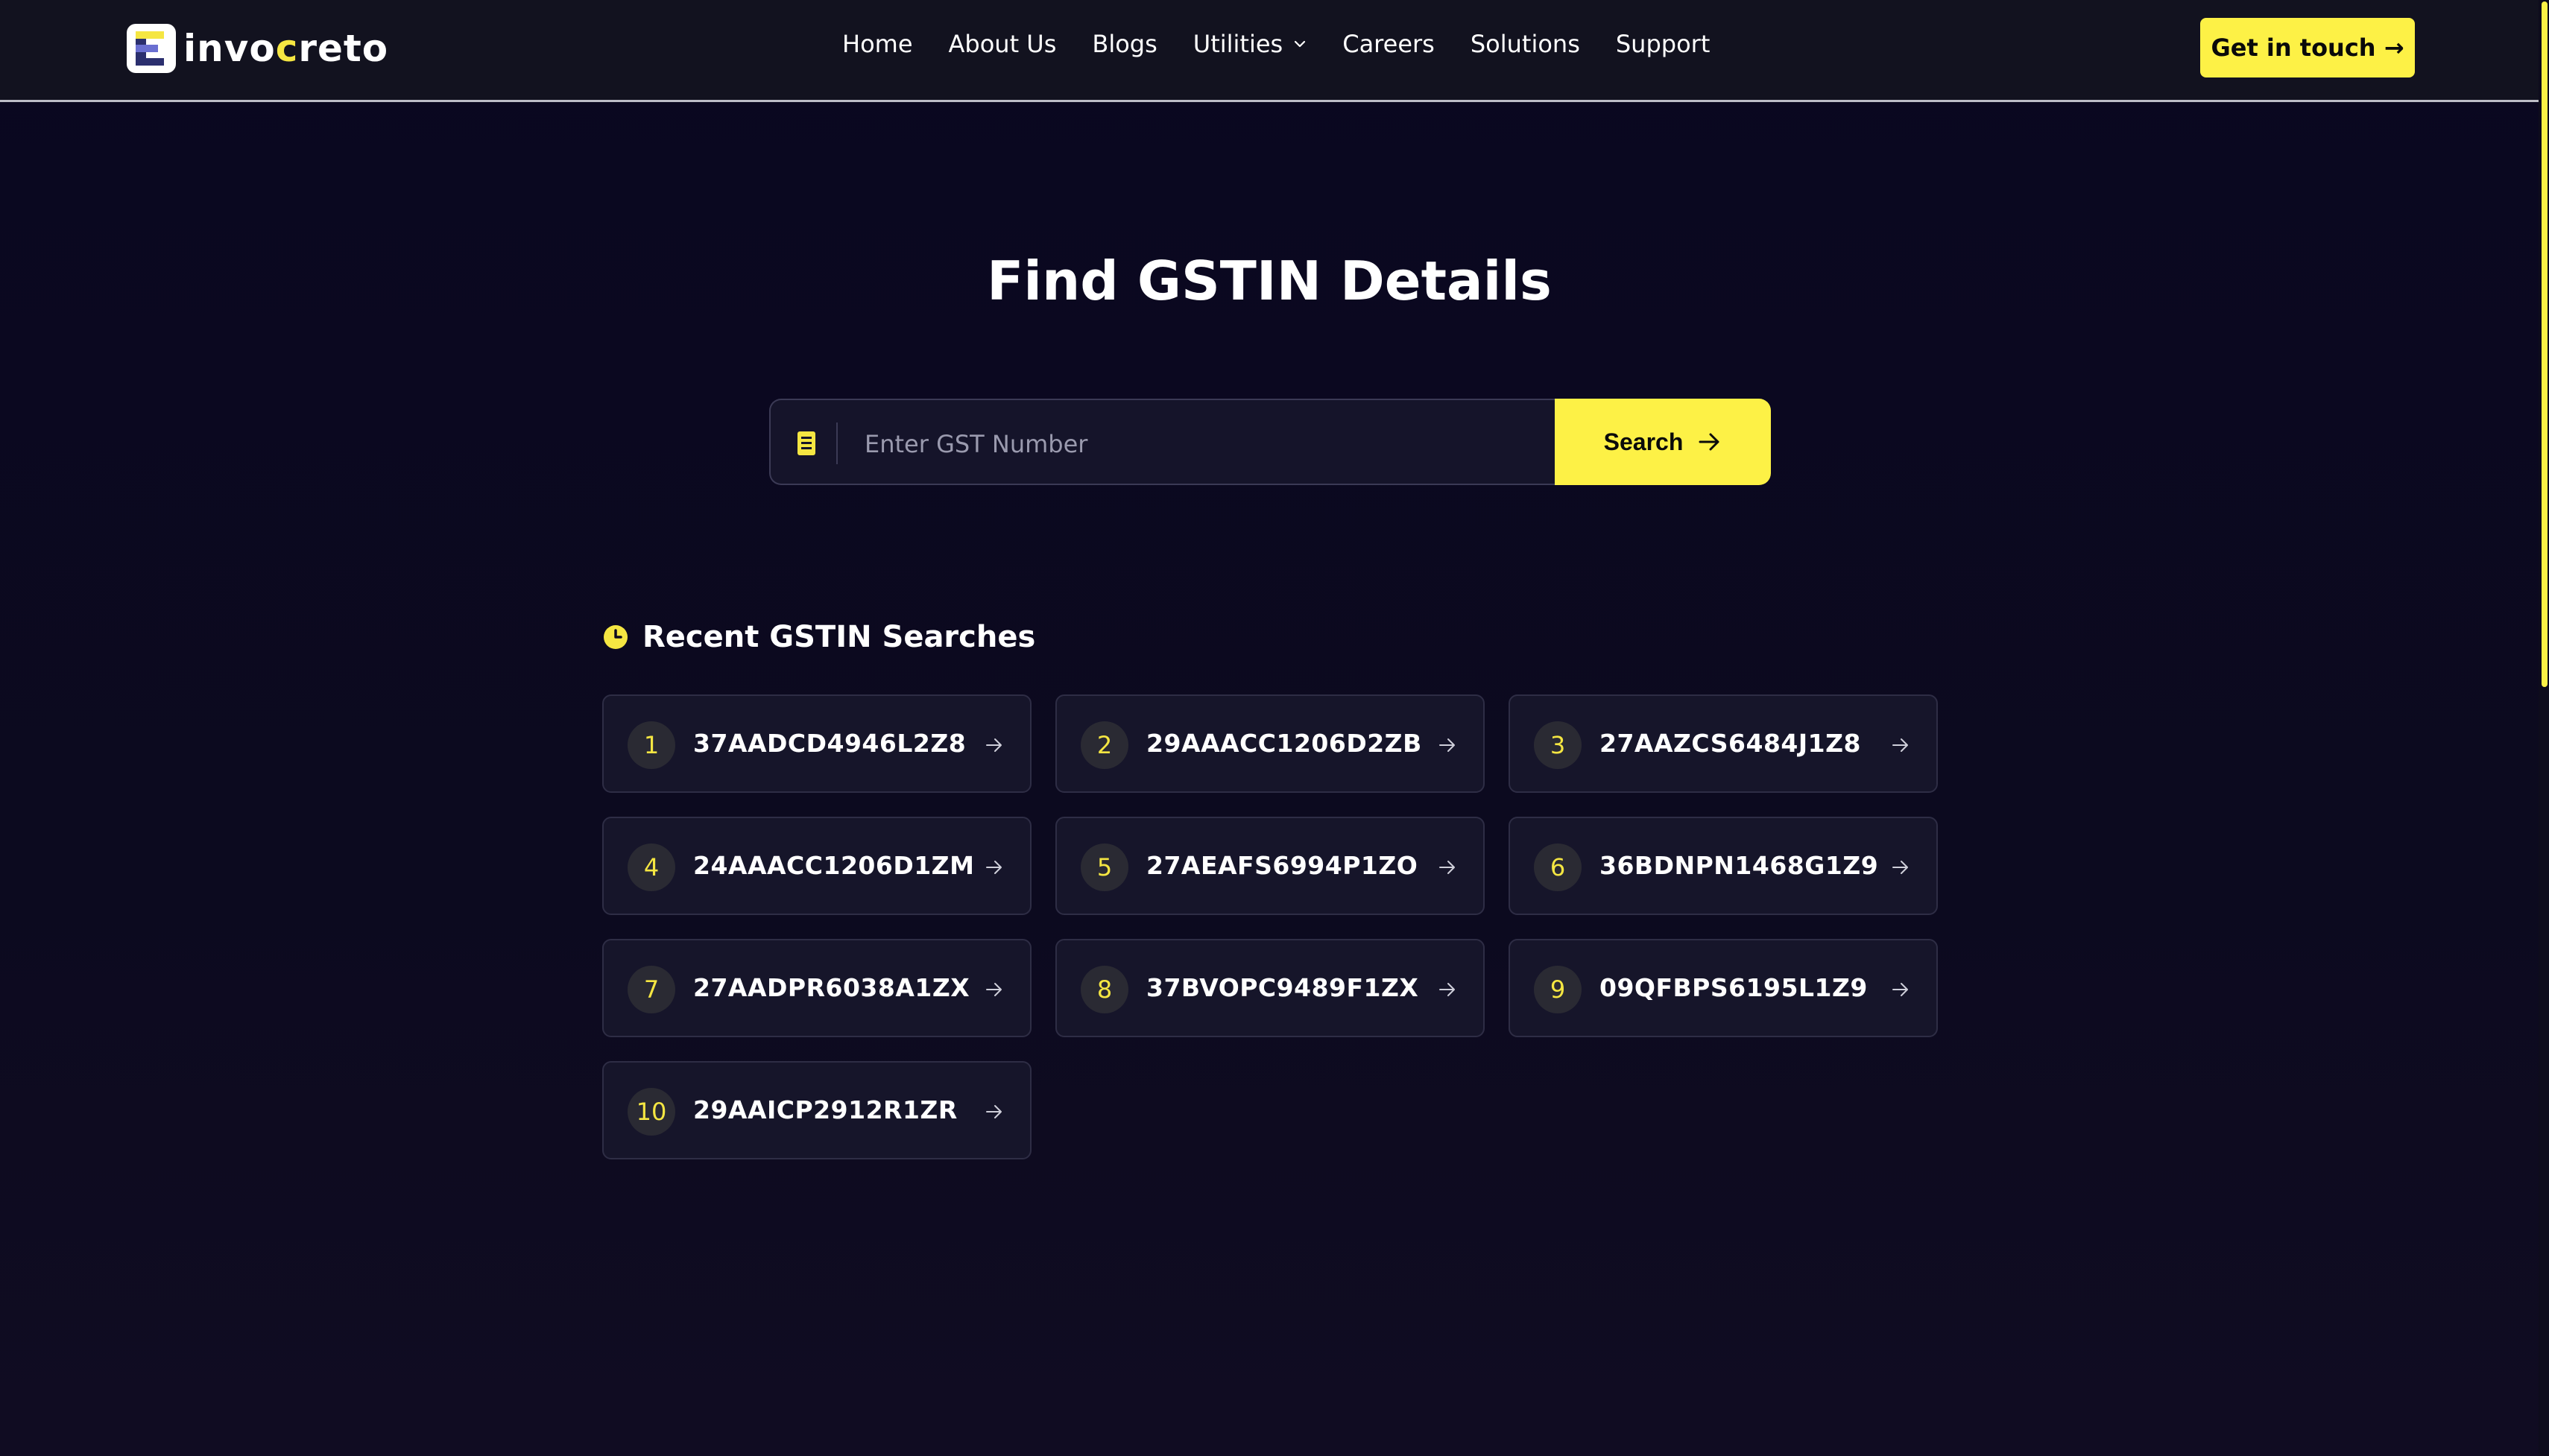  I want to click on recent-search-card: 3 27AAZCS6484J1Z8, so click(1723, 743).